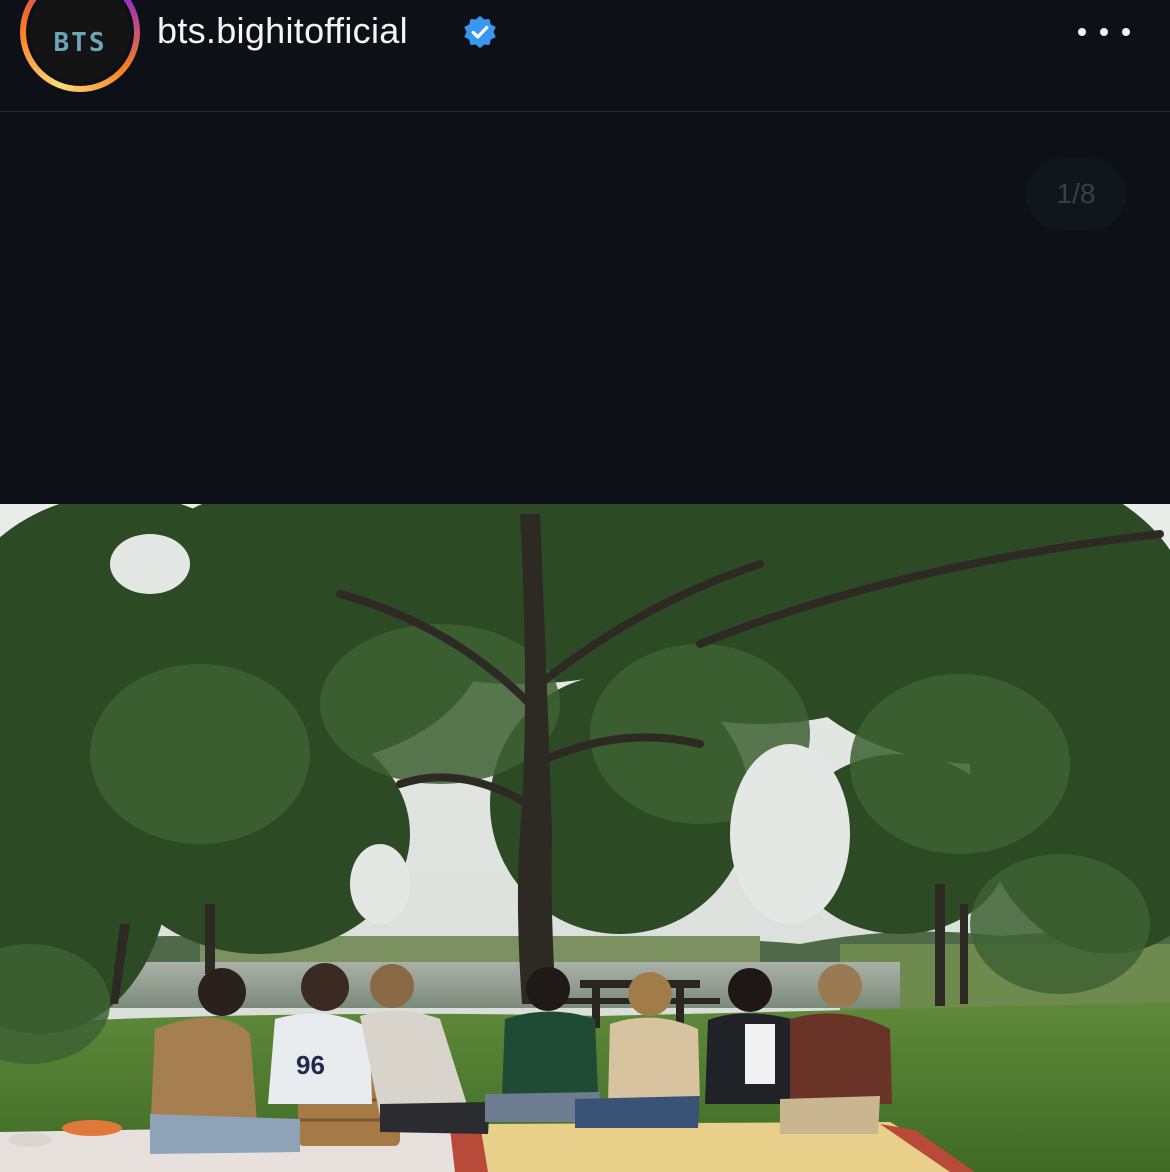  I want to click on avatar-text: BTS, so click(80, 43).